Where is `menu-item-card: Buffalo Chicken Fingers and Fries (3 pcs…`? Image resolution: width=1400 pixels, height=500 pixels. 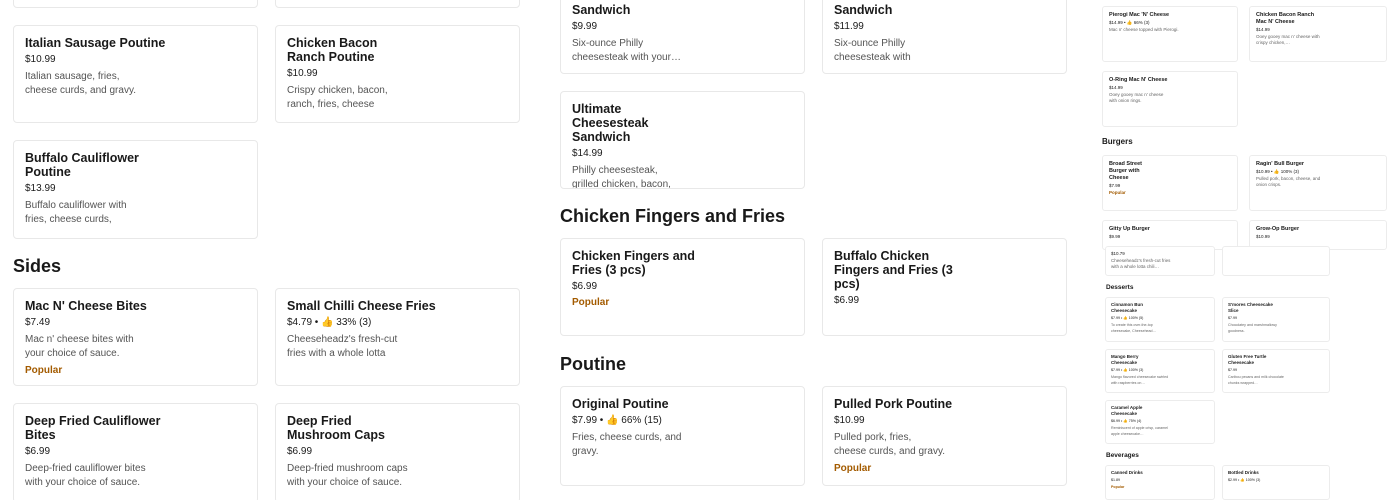 menu-item-card: Buffalo Chicken Fingers and Fries (3 pcs… is located at coordinates (944, 287).